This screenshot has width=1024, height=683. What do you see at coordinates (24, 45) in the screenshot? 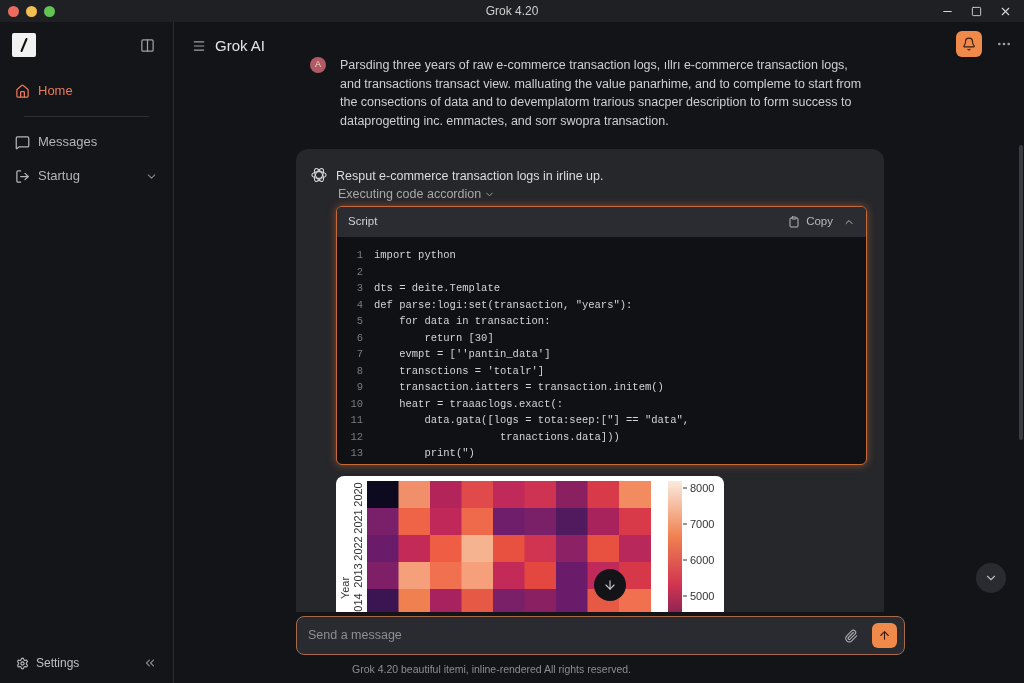
I see `slash-logo-icon` at bounding box center [24, 45].